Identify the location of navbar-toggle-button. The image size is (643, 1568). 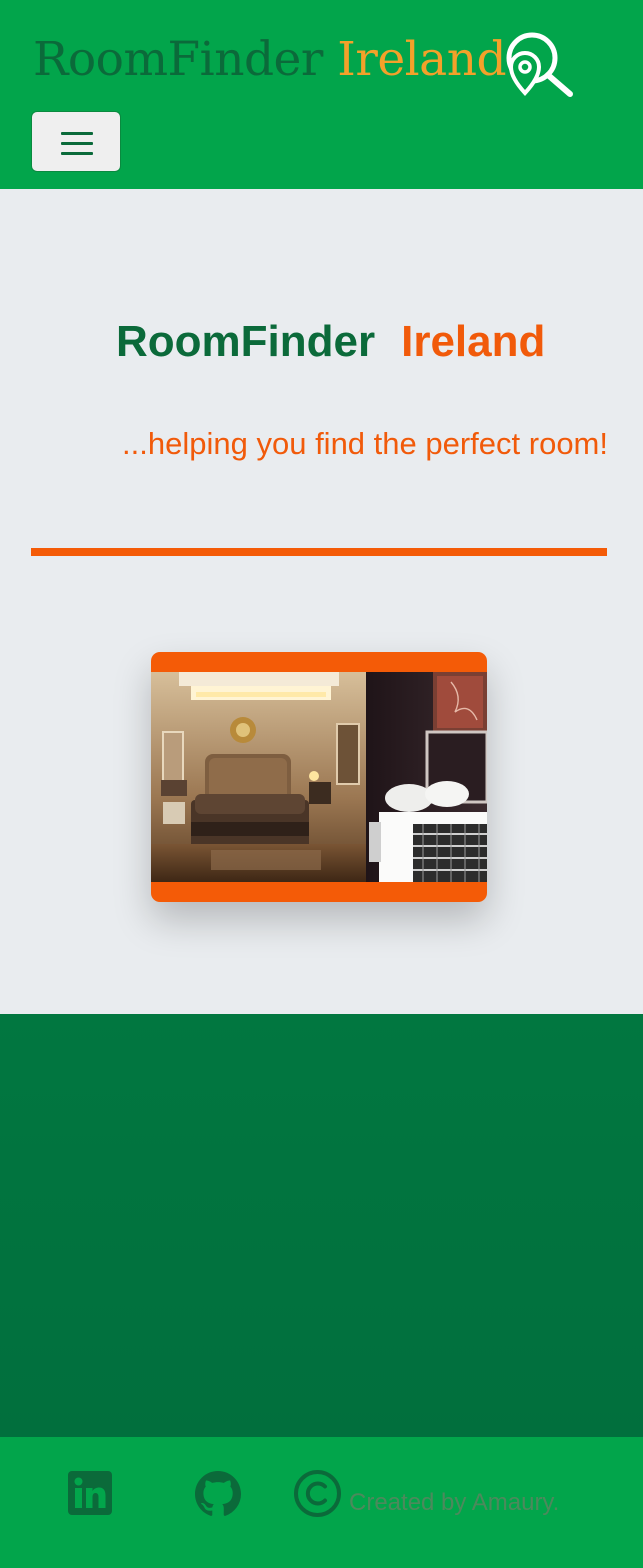
(76, 141).